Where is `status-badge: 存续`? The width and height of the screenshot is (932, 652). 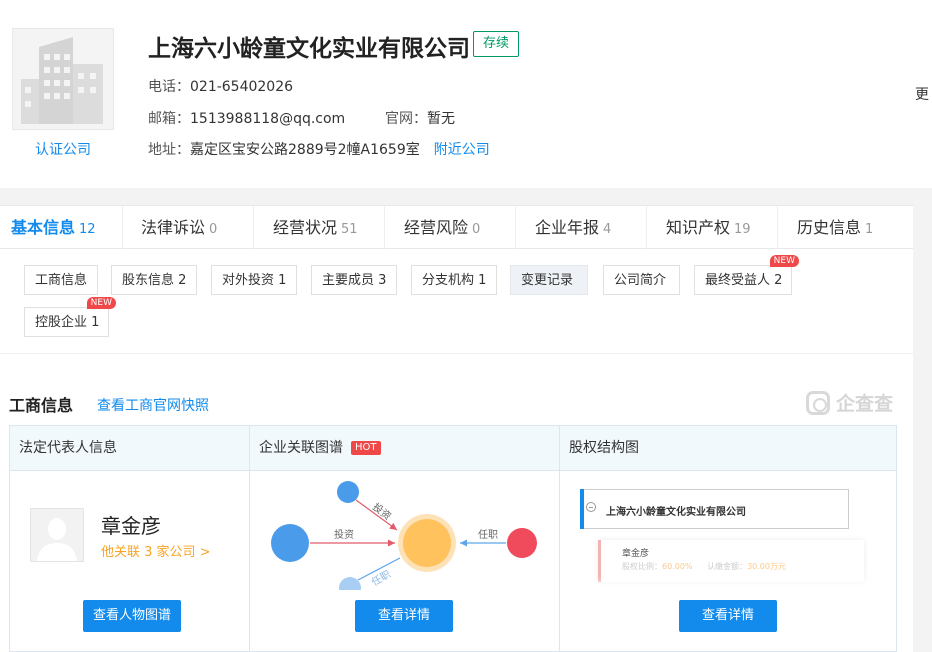 status-badge: 存续 is located at coordinates (496, 44).